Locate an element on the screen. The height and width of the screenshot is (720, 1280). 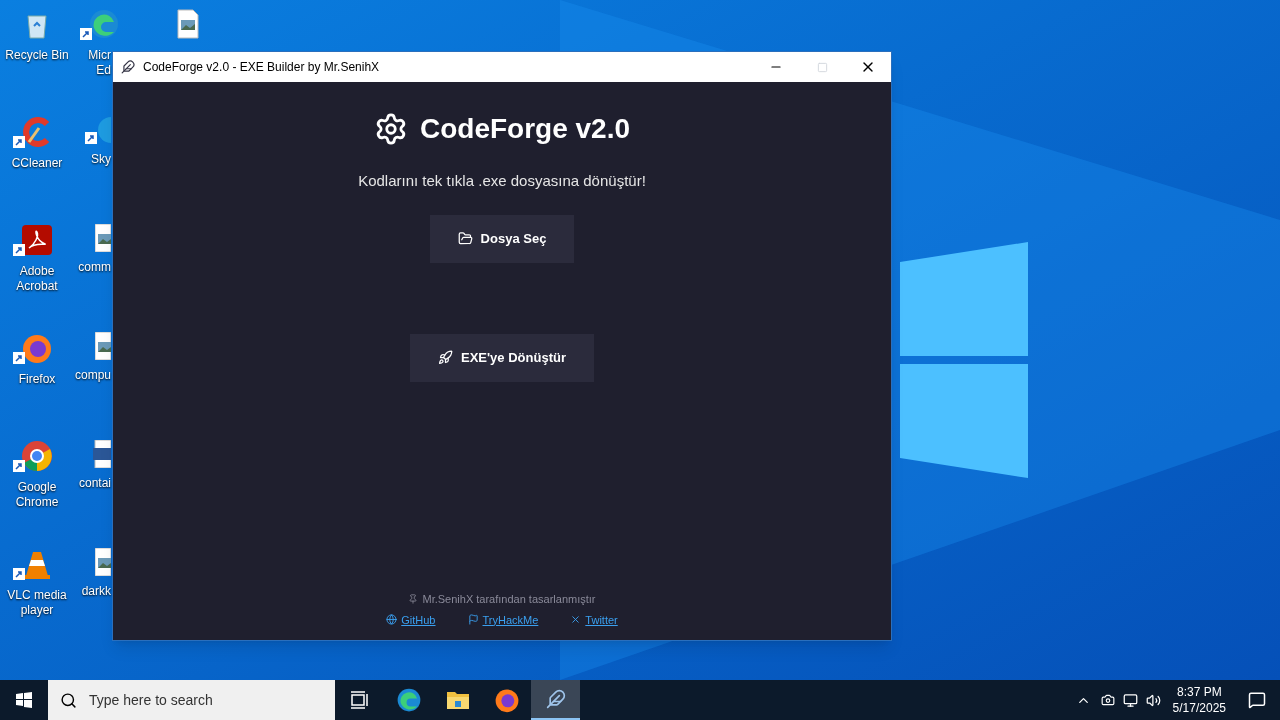
flag-icon is located at coordinates (473, 620).